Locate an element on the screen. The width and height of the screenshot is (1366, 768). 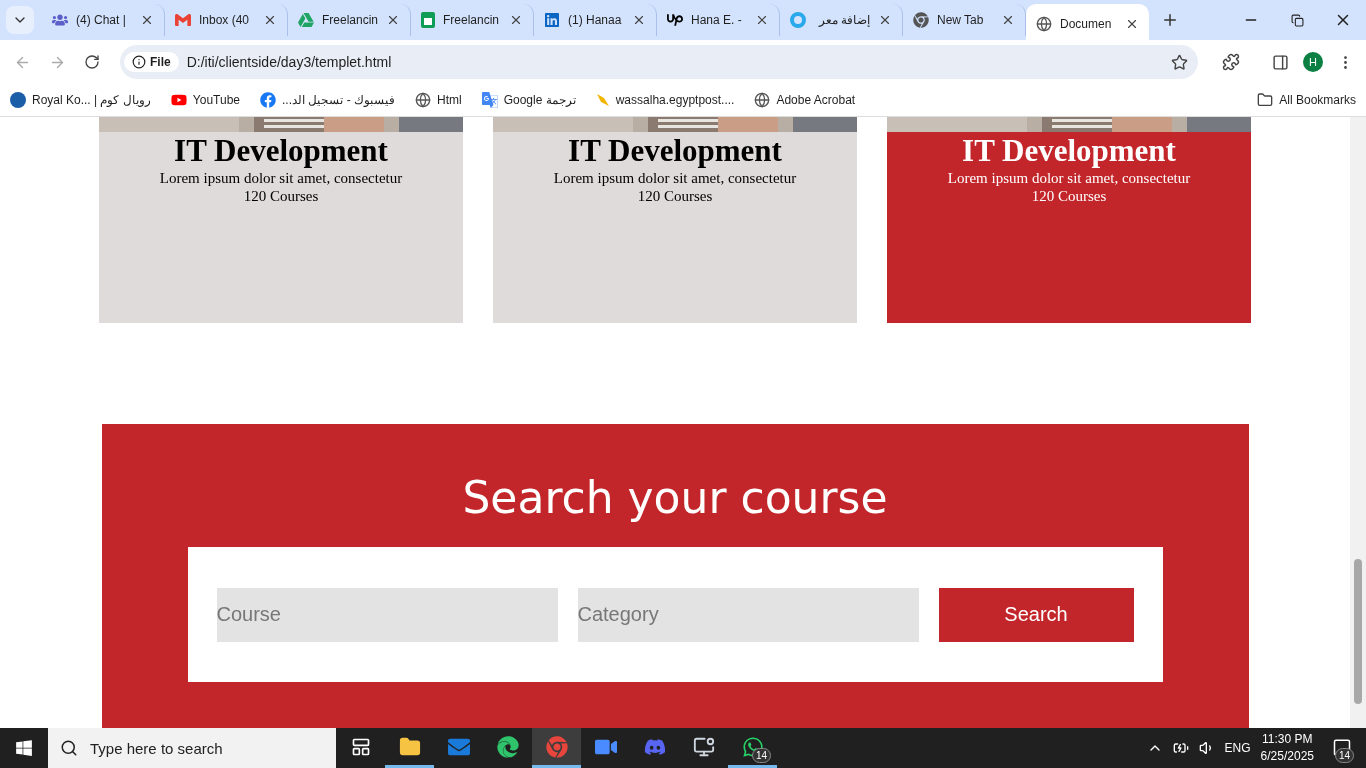
search-placeholder: Type here to search is located at coordinates (156, 748).